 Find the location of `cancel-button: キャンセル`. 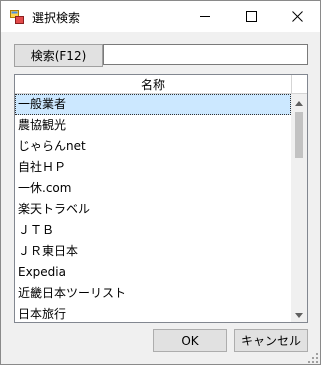

cancel-button: キャンセル is located at coordinates (271, 340).